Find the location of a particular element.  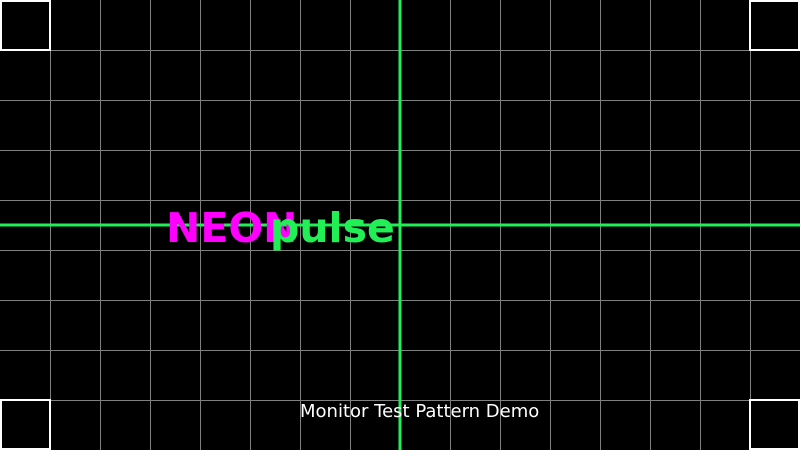

corner-box-top-right is located at coordinates (774, 25).